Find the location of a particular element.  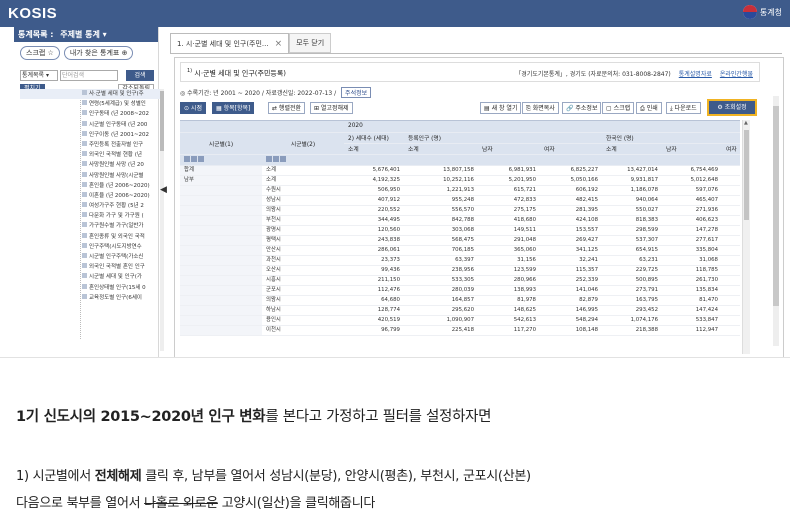

close-icon: × is located at coordinates (279, 44).